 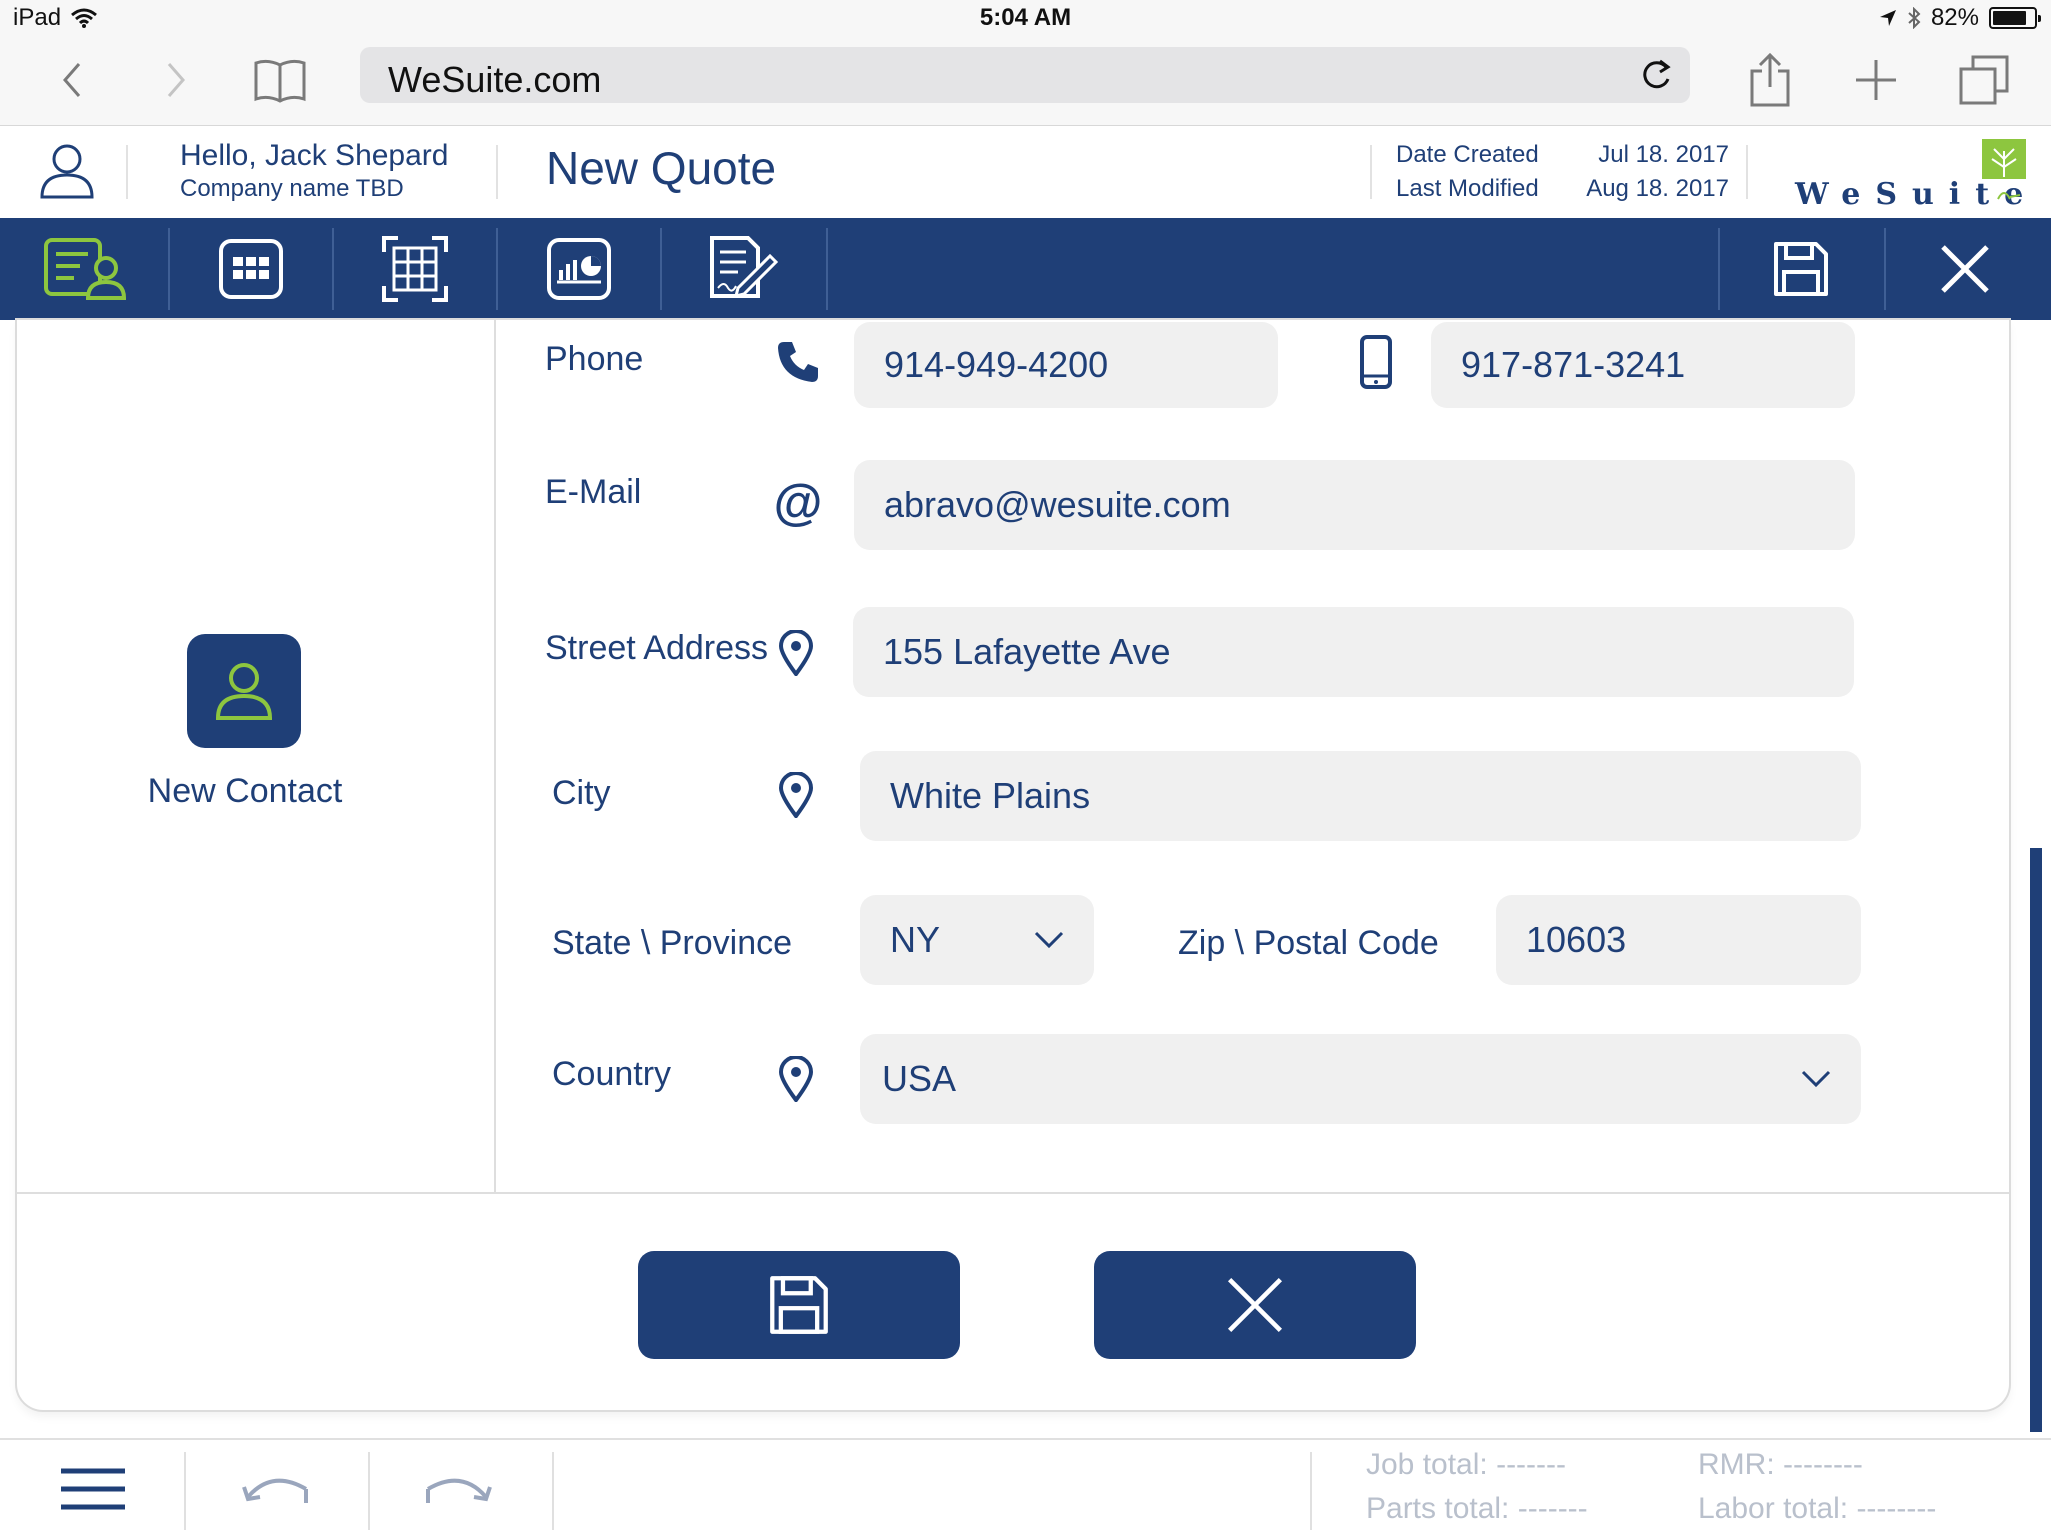 I want to click on at-sign-icon: @, so click(x=798, y=502).